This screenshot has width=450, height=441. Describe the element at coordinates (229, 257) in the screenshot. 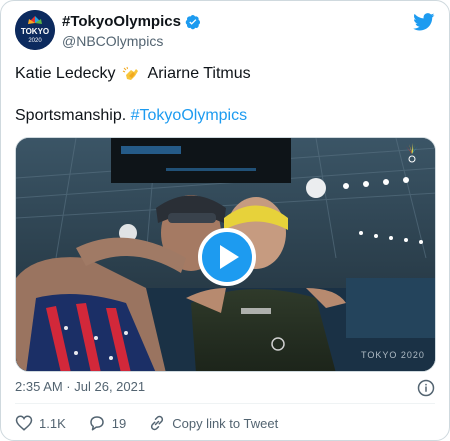

I see `play-icon` at that location.